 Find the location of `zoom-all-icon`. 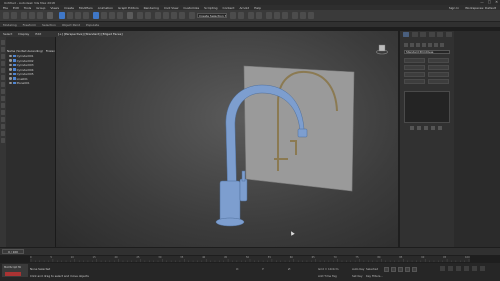

zoom-all-icon is located at coordinates (450, 268).